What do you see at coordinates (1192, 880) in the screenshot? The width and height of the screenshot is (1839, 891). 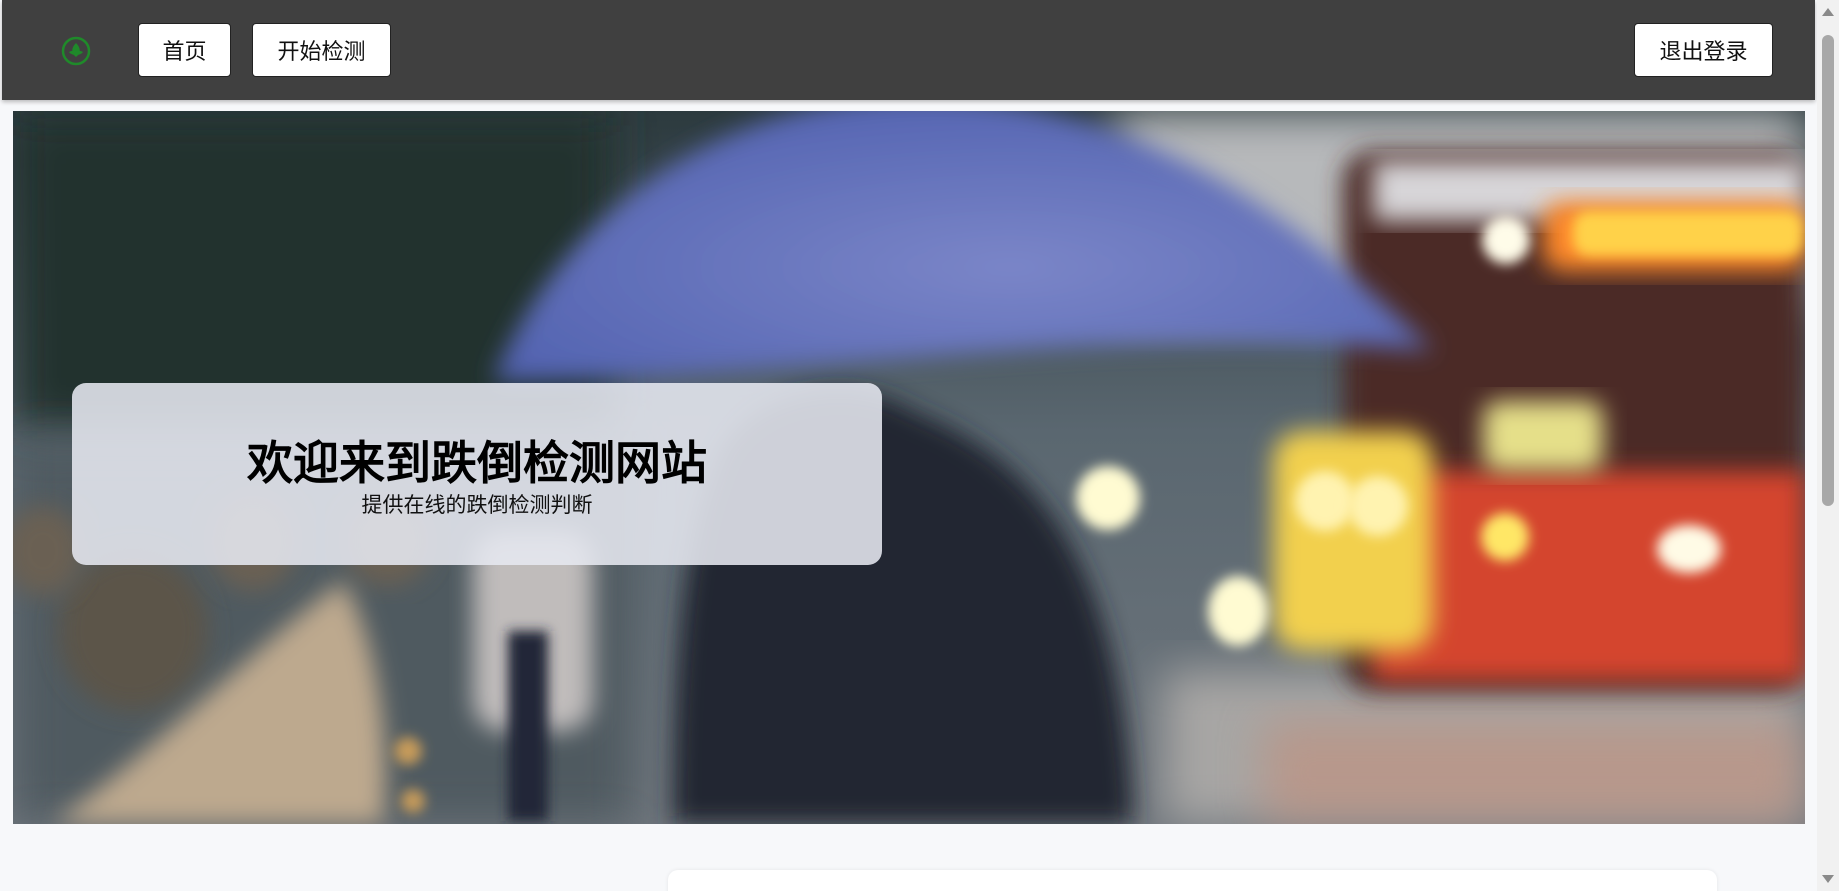 I see `content-card` at bounding box center [1192, 880].